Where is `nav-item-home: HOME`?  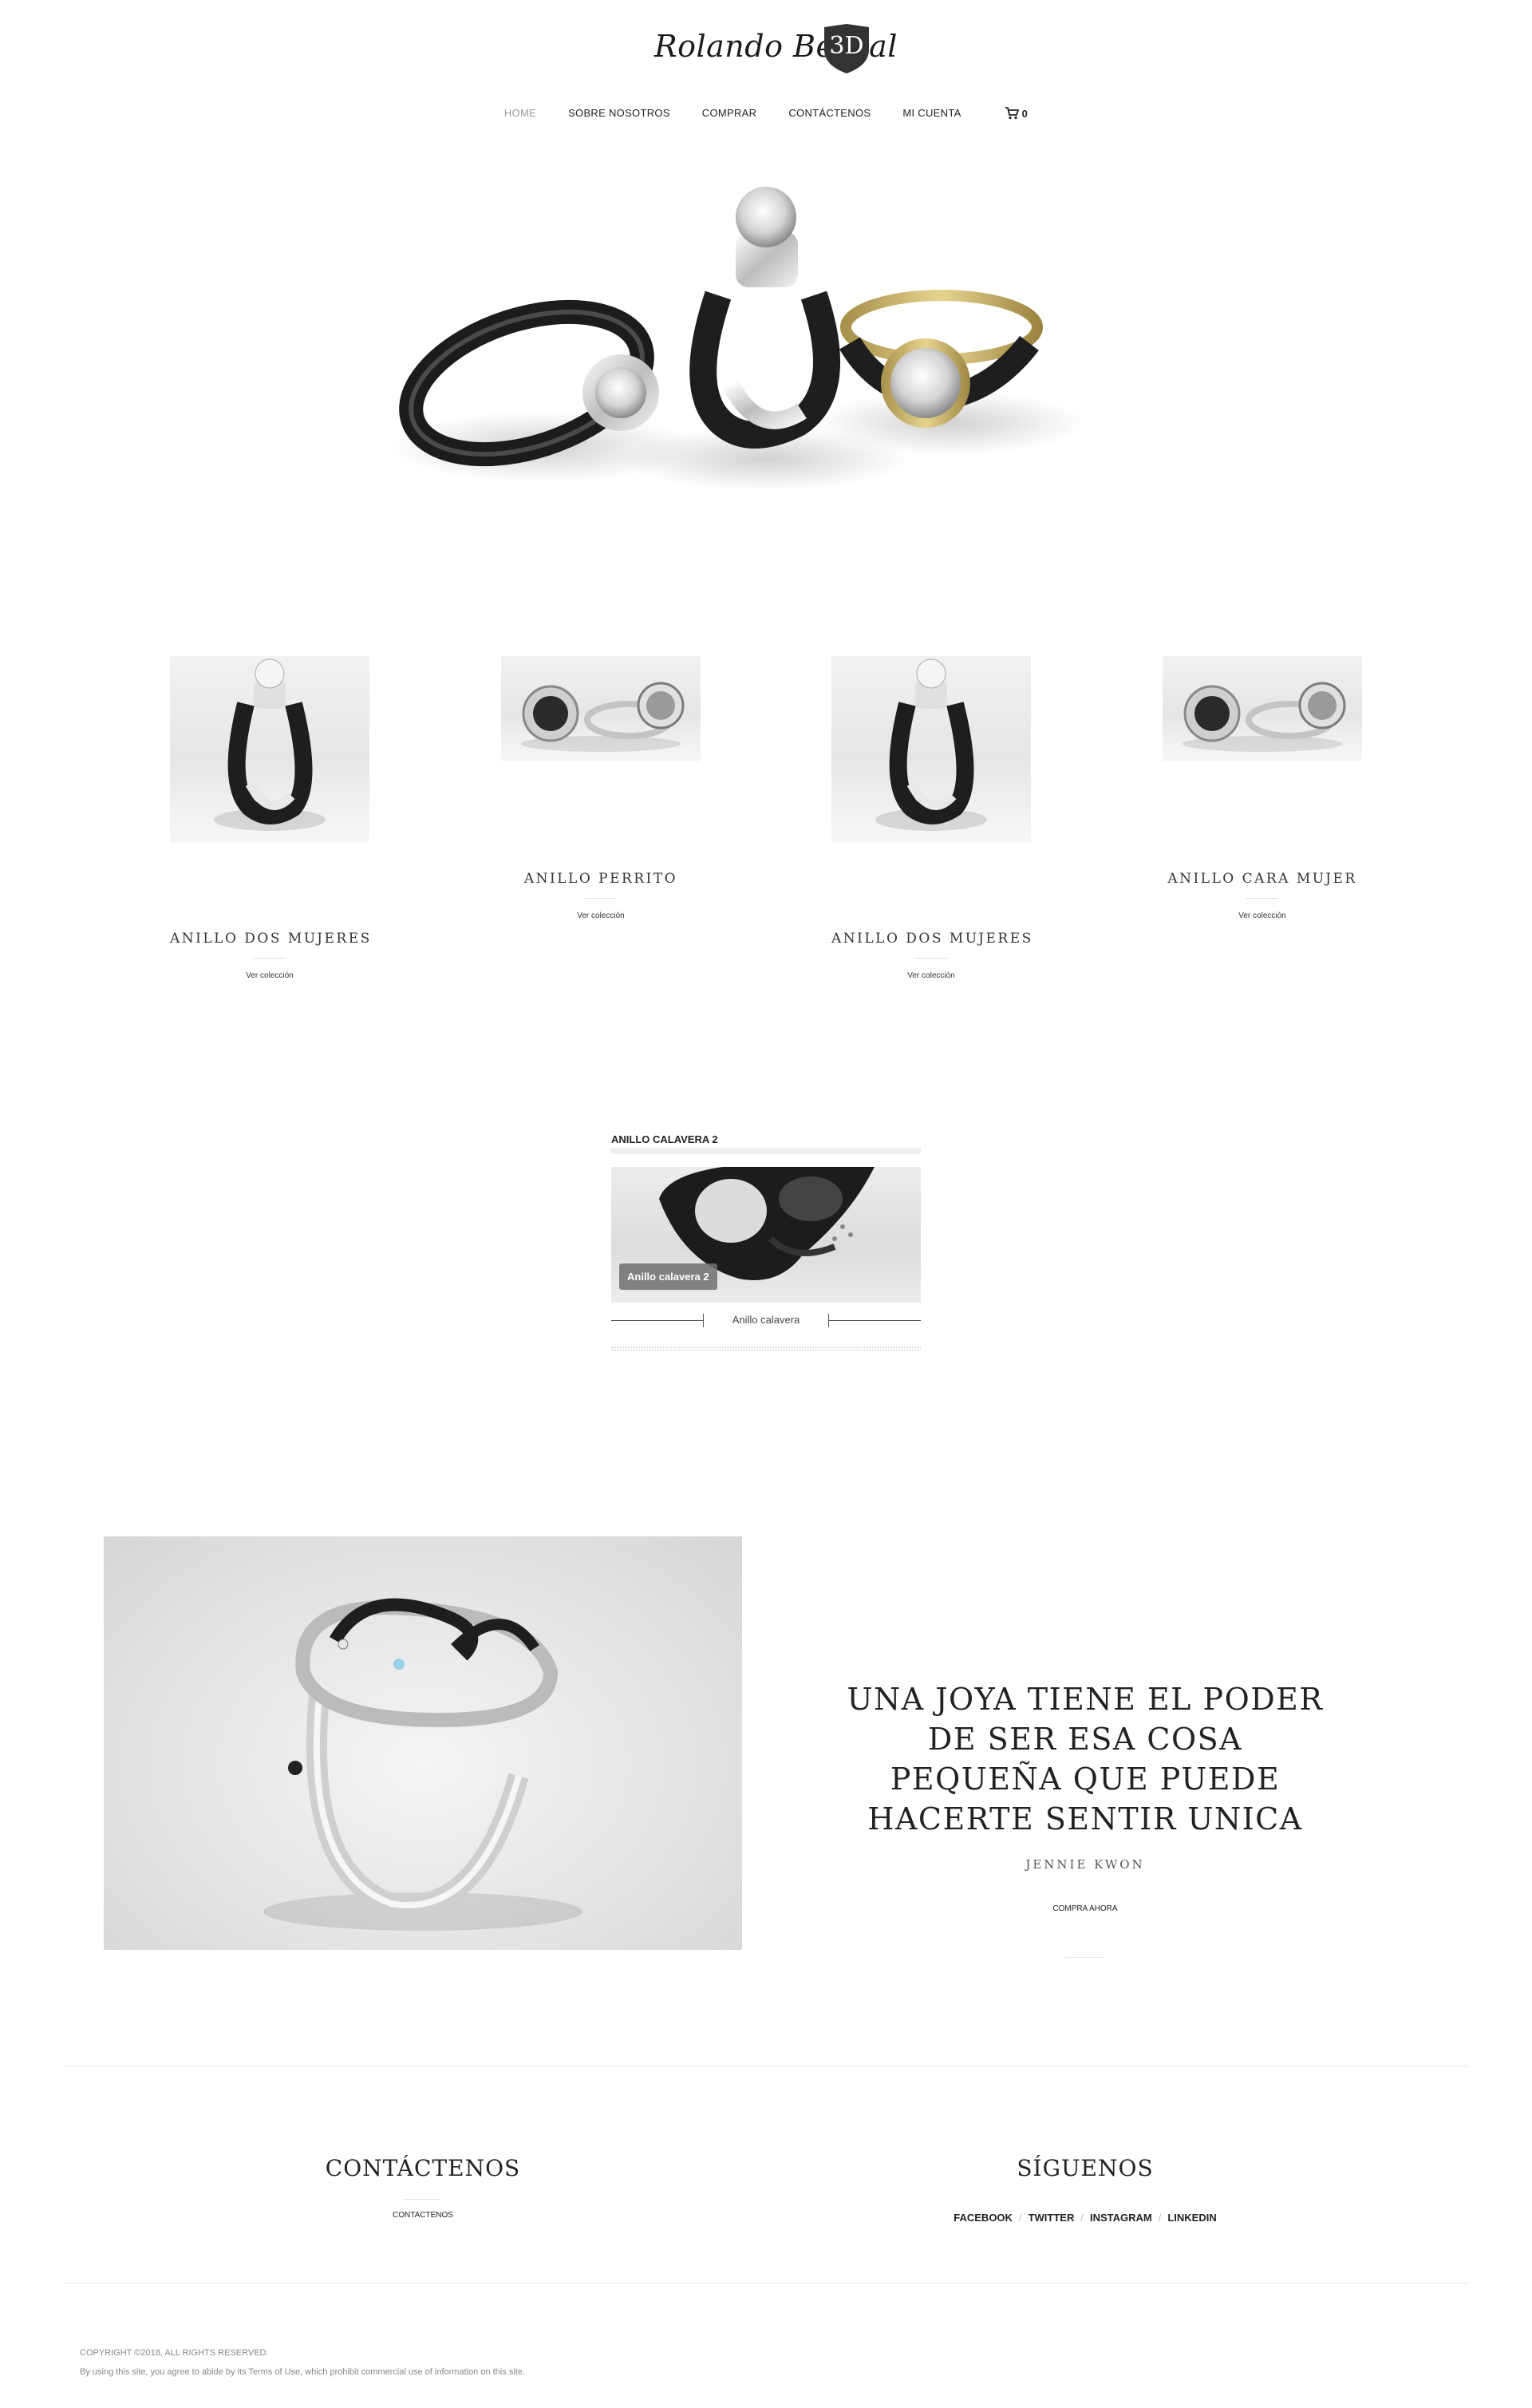 nav-item-home: HOME is located at coordinates (520, 113).